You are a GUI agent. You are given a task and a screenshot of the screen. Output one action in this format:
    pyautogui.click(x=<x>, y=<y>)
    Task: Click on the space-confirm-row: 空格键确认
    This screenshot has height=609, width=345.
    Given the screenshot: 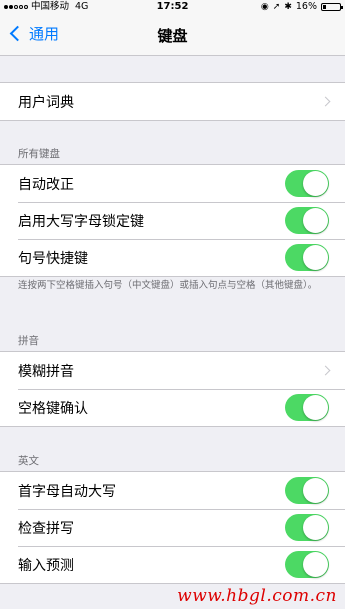 What is the action you would take?
    pyautogui.click(x=172, y=407)
    